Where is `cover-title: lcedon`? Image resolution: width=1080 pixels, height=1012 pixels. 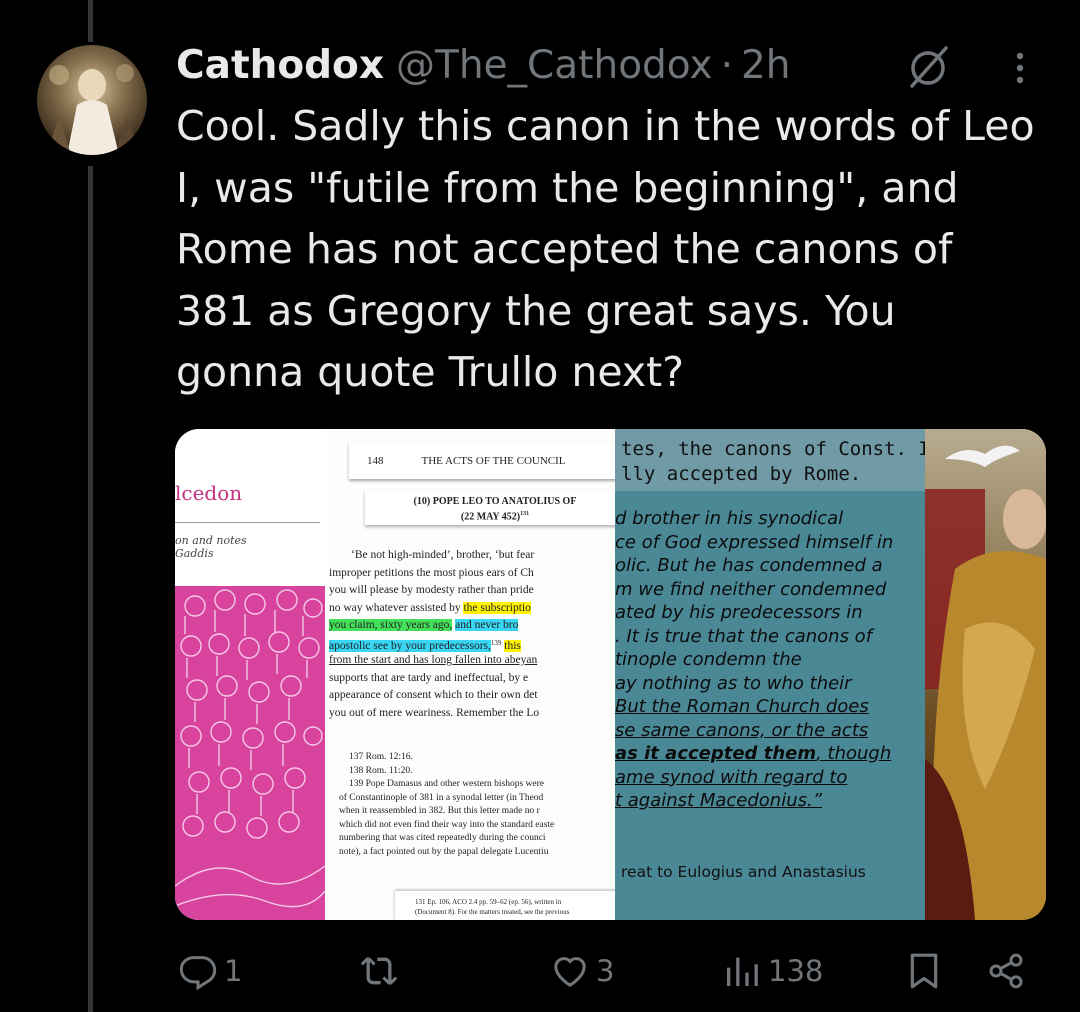 cover-title: lcedon is located at coordinates (209, 493).